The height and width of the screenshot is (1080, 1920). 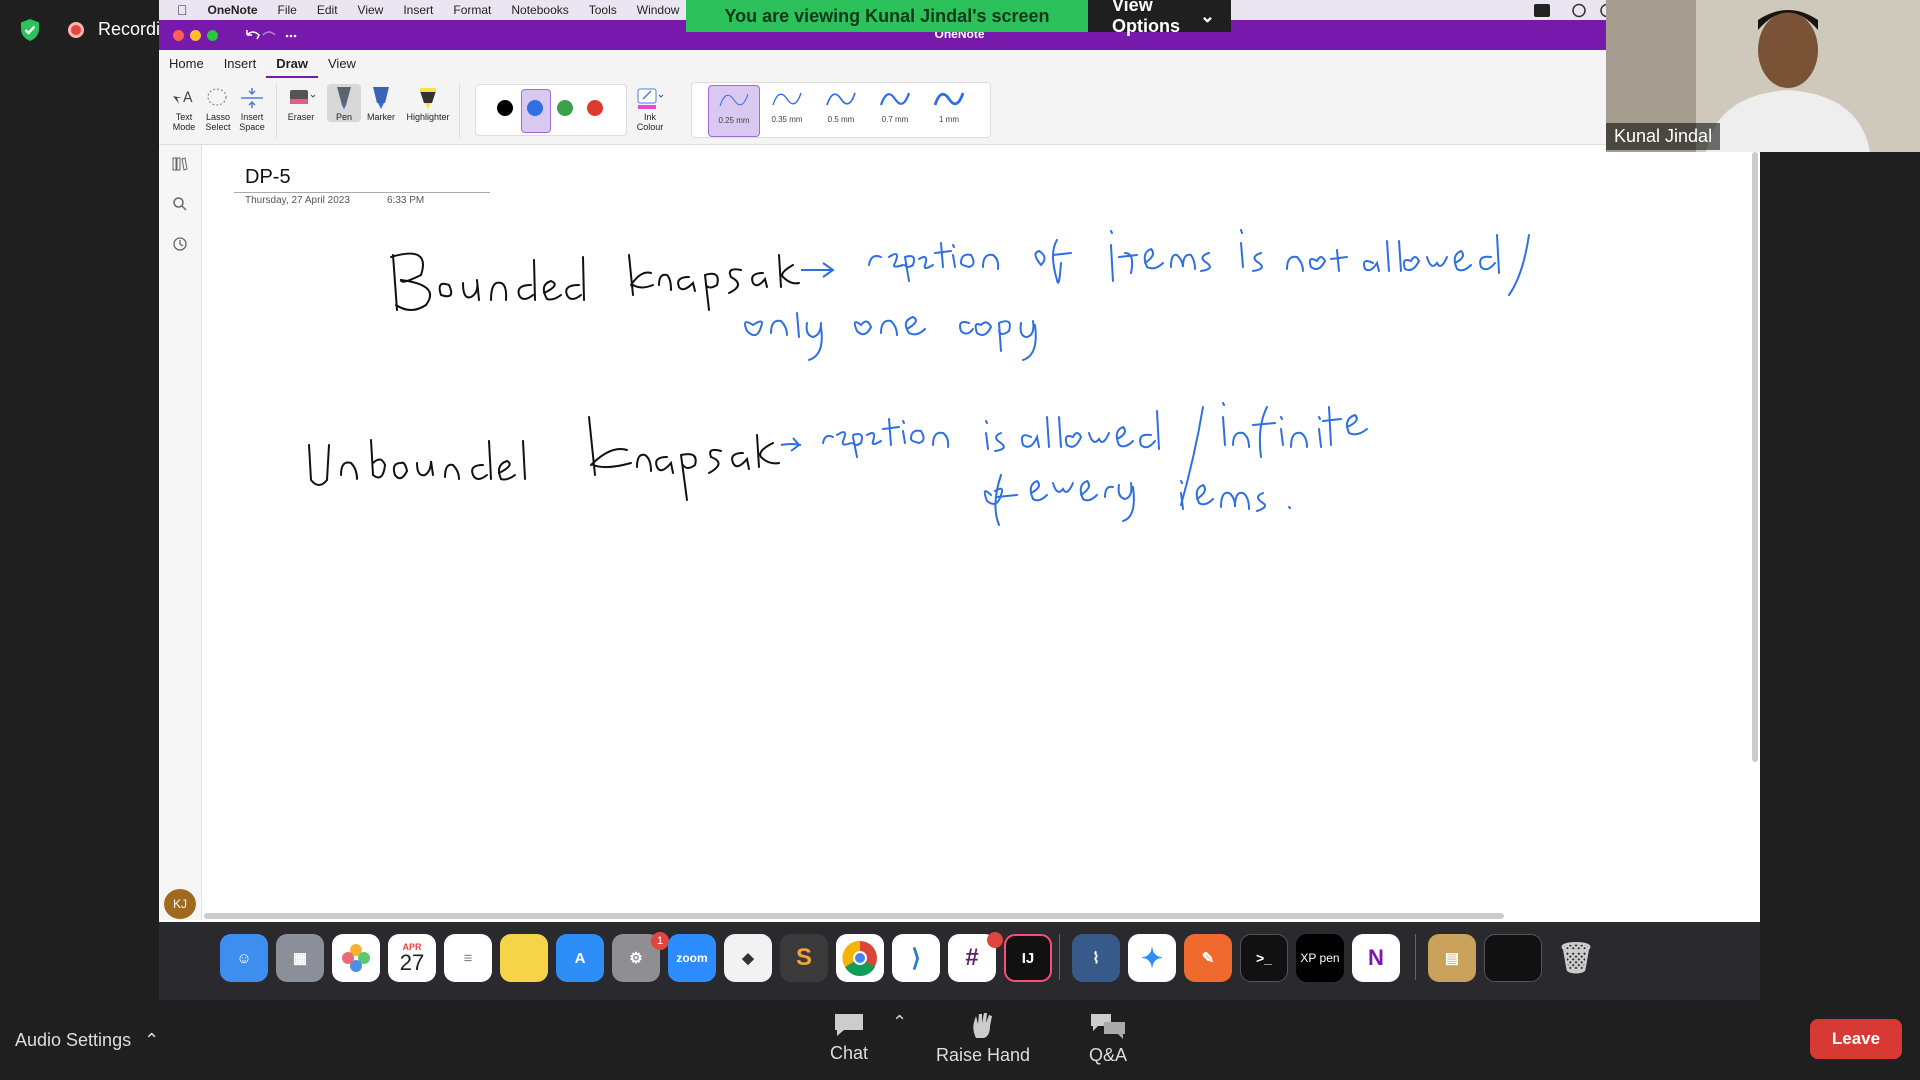 I want to click on menu-insert: Insert, so click(x=418, y=10).